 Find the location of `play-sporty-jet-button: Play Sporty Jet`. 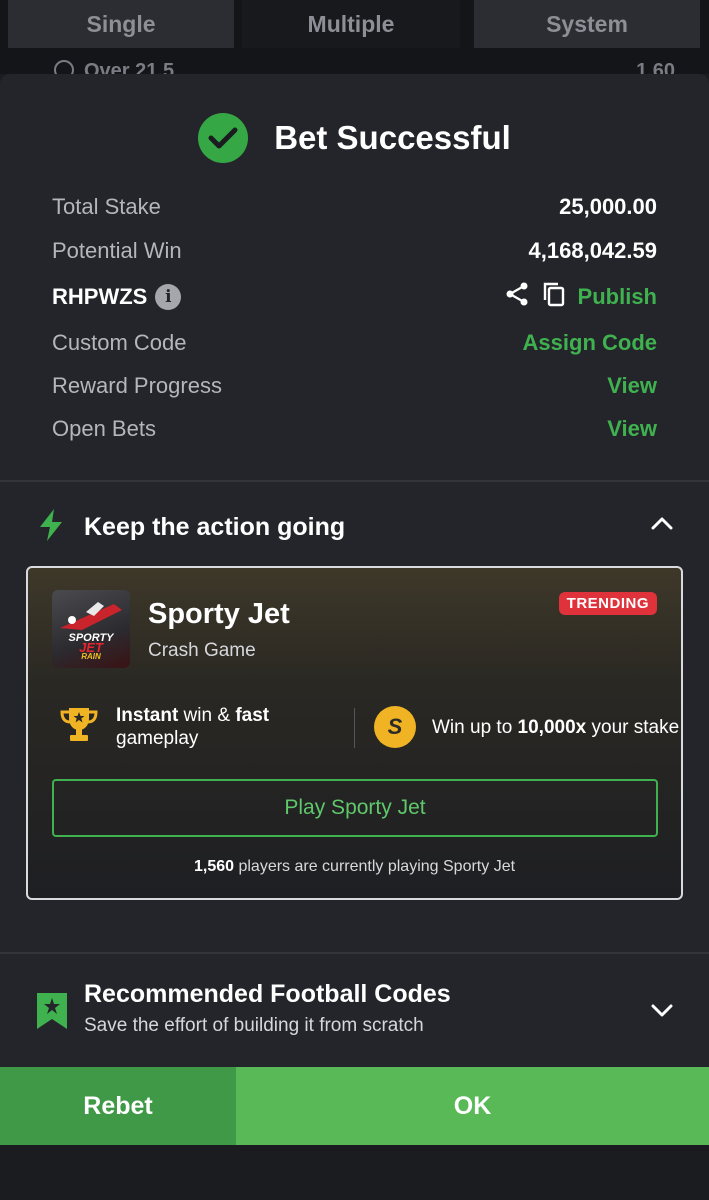

play-sporty-jet-button: Play Sporty Jet is located at coordinates (355, 808).